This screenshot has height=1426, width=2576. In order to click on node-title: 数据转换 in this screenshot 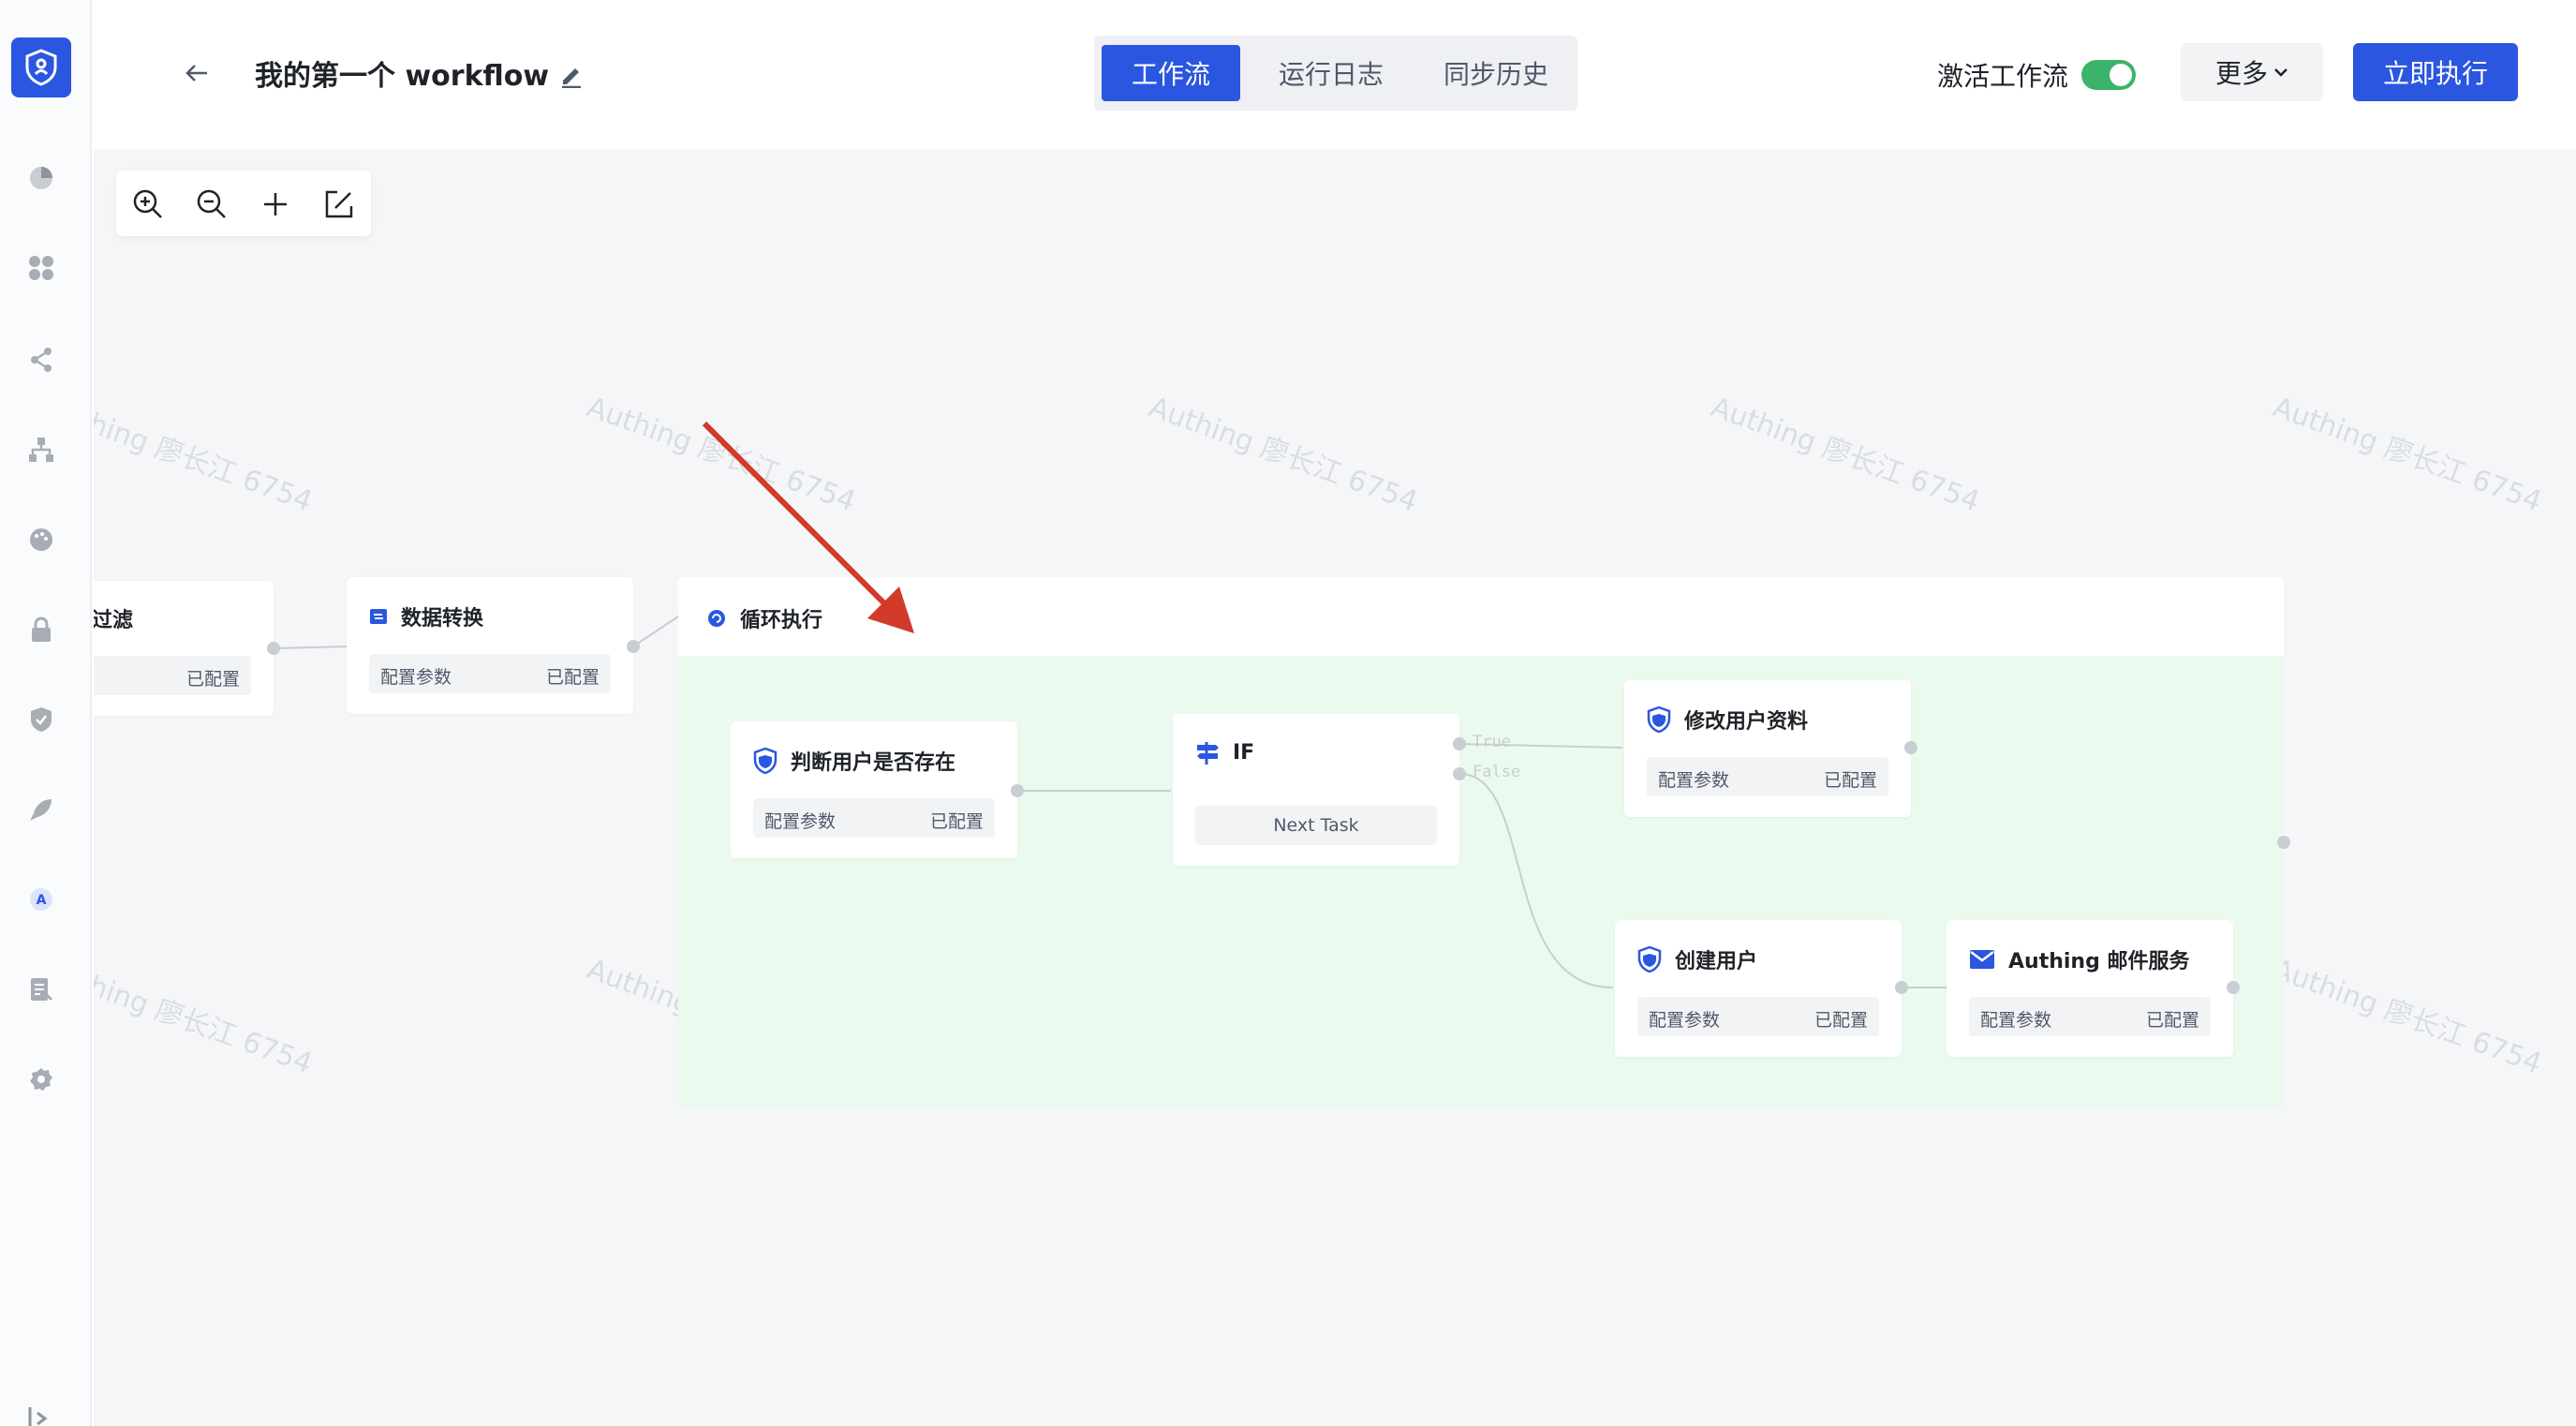, I will do `click(443, 619)`.